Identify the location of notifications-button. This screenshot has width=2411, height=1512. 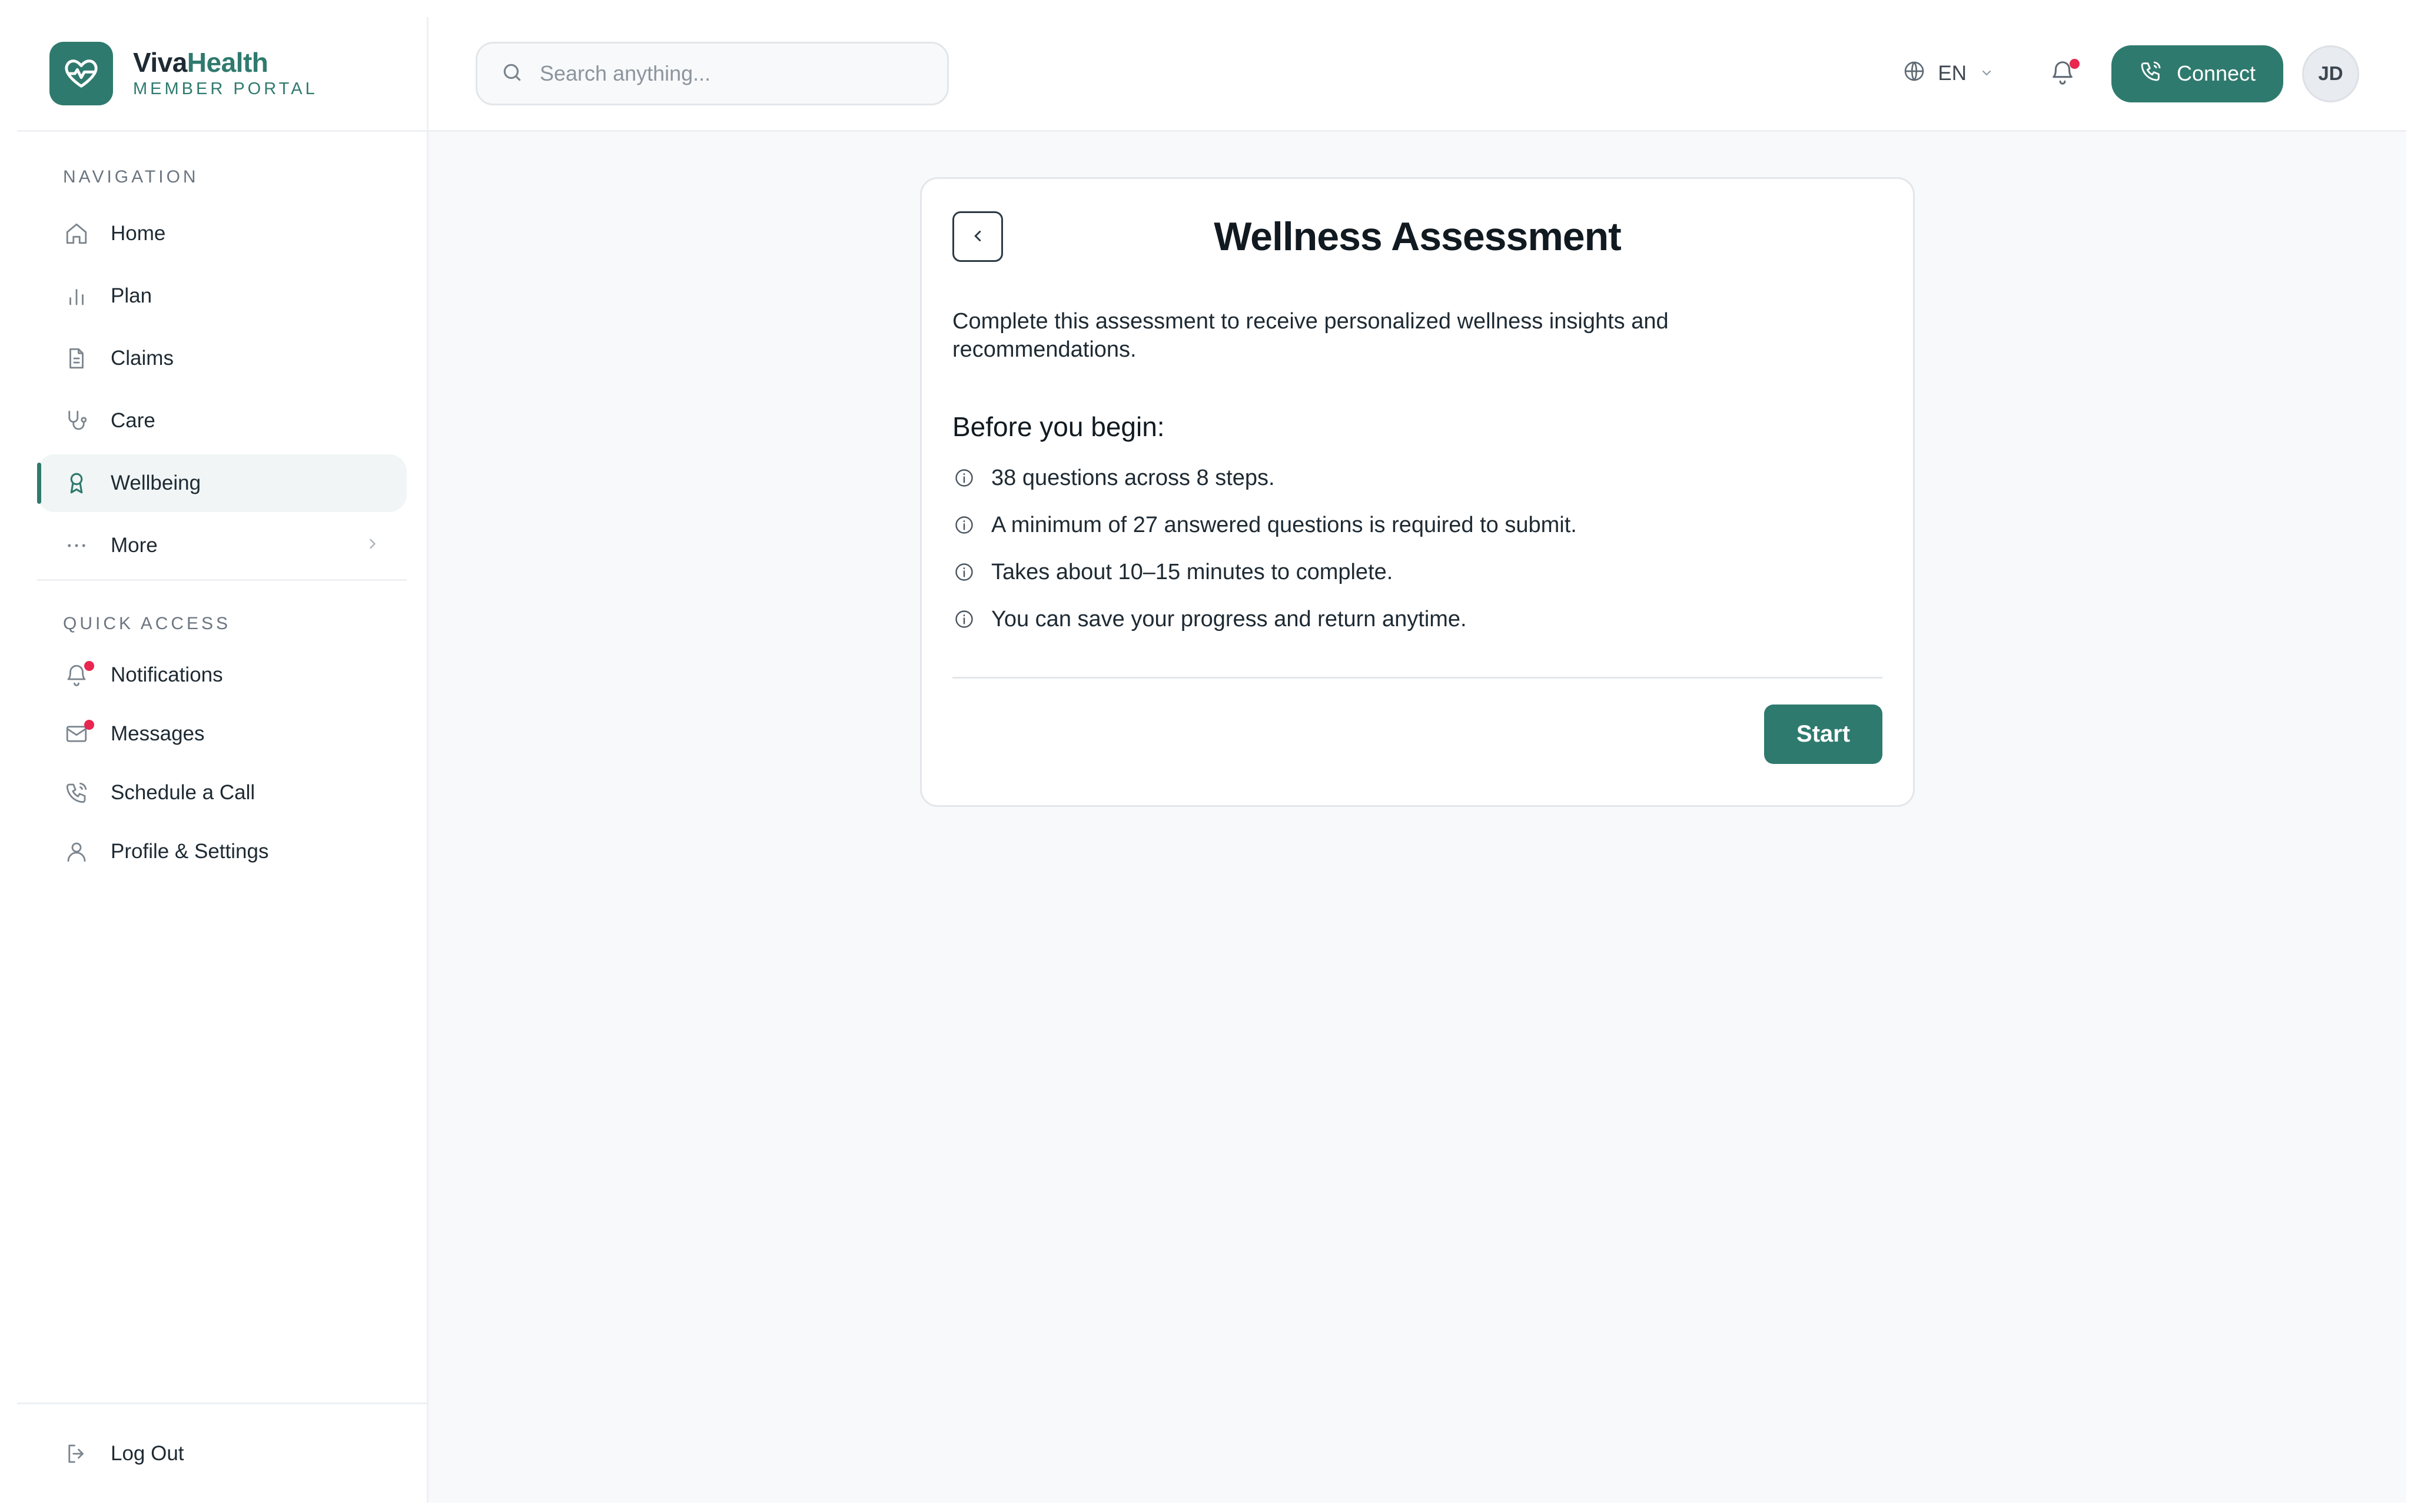
(2064, 74).